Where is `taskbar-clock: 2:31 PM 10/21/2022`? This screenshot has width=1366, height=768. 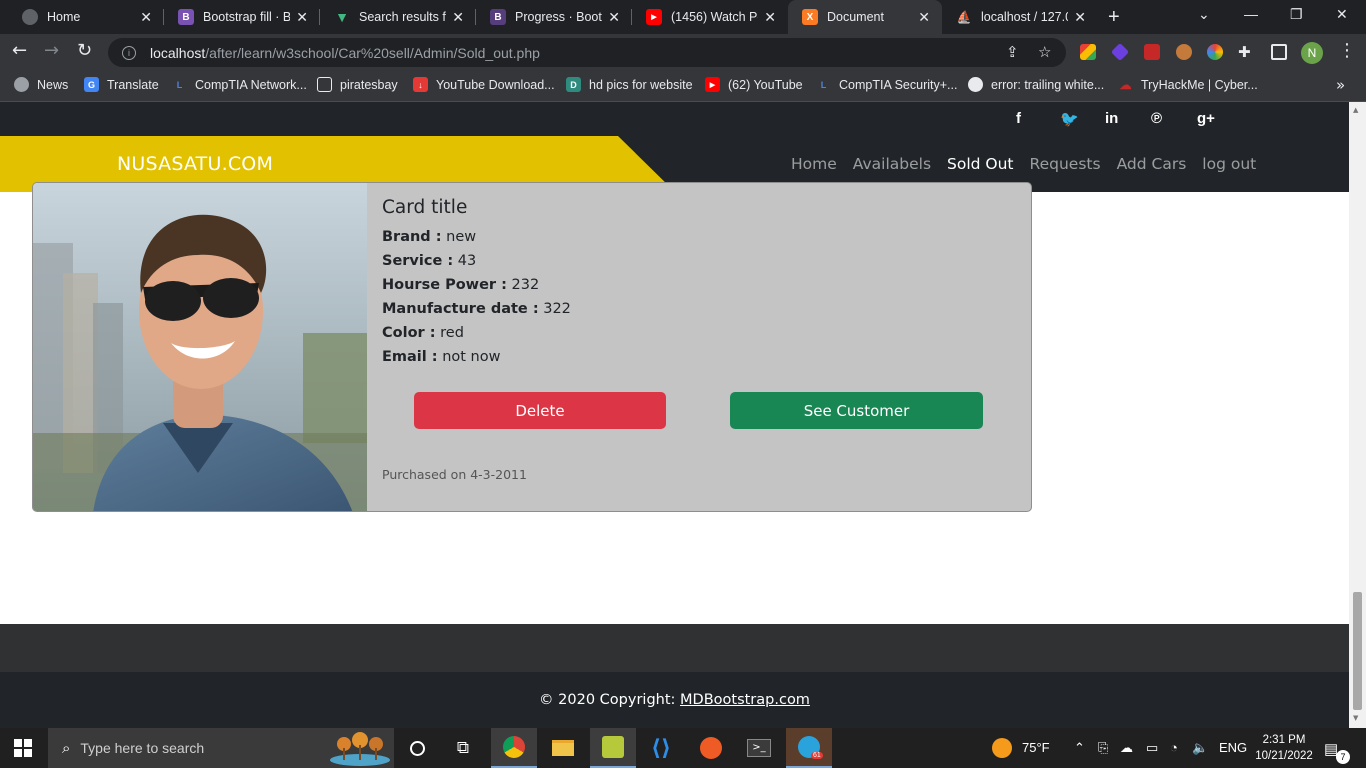
taskbar-clock: 2:31 PM 10/21/2022 is located at coordinates (1284, 748).